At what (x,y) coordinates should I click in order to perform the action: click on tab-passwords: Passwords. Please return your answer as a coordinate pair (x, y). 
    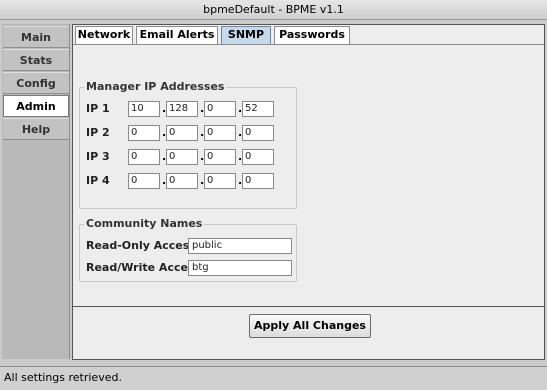
    Looking at the image, I should click on (312, 35).